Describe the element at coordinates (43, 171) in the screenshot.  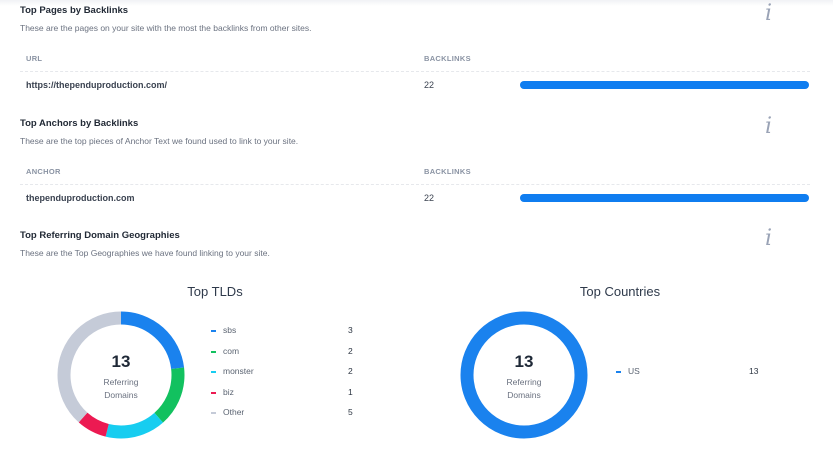
I see `anchor-column-header: ANCHOR` at that location.